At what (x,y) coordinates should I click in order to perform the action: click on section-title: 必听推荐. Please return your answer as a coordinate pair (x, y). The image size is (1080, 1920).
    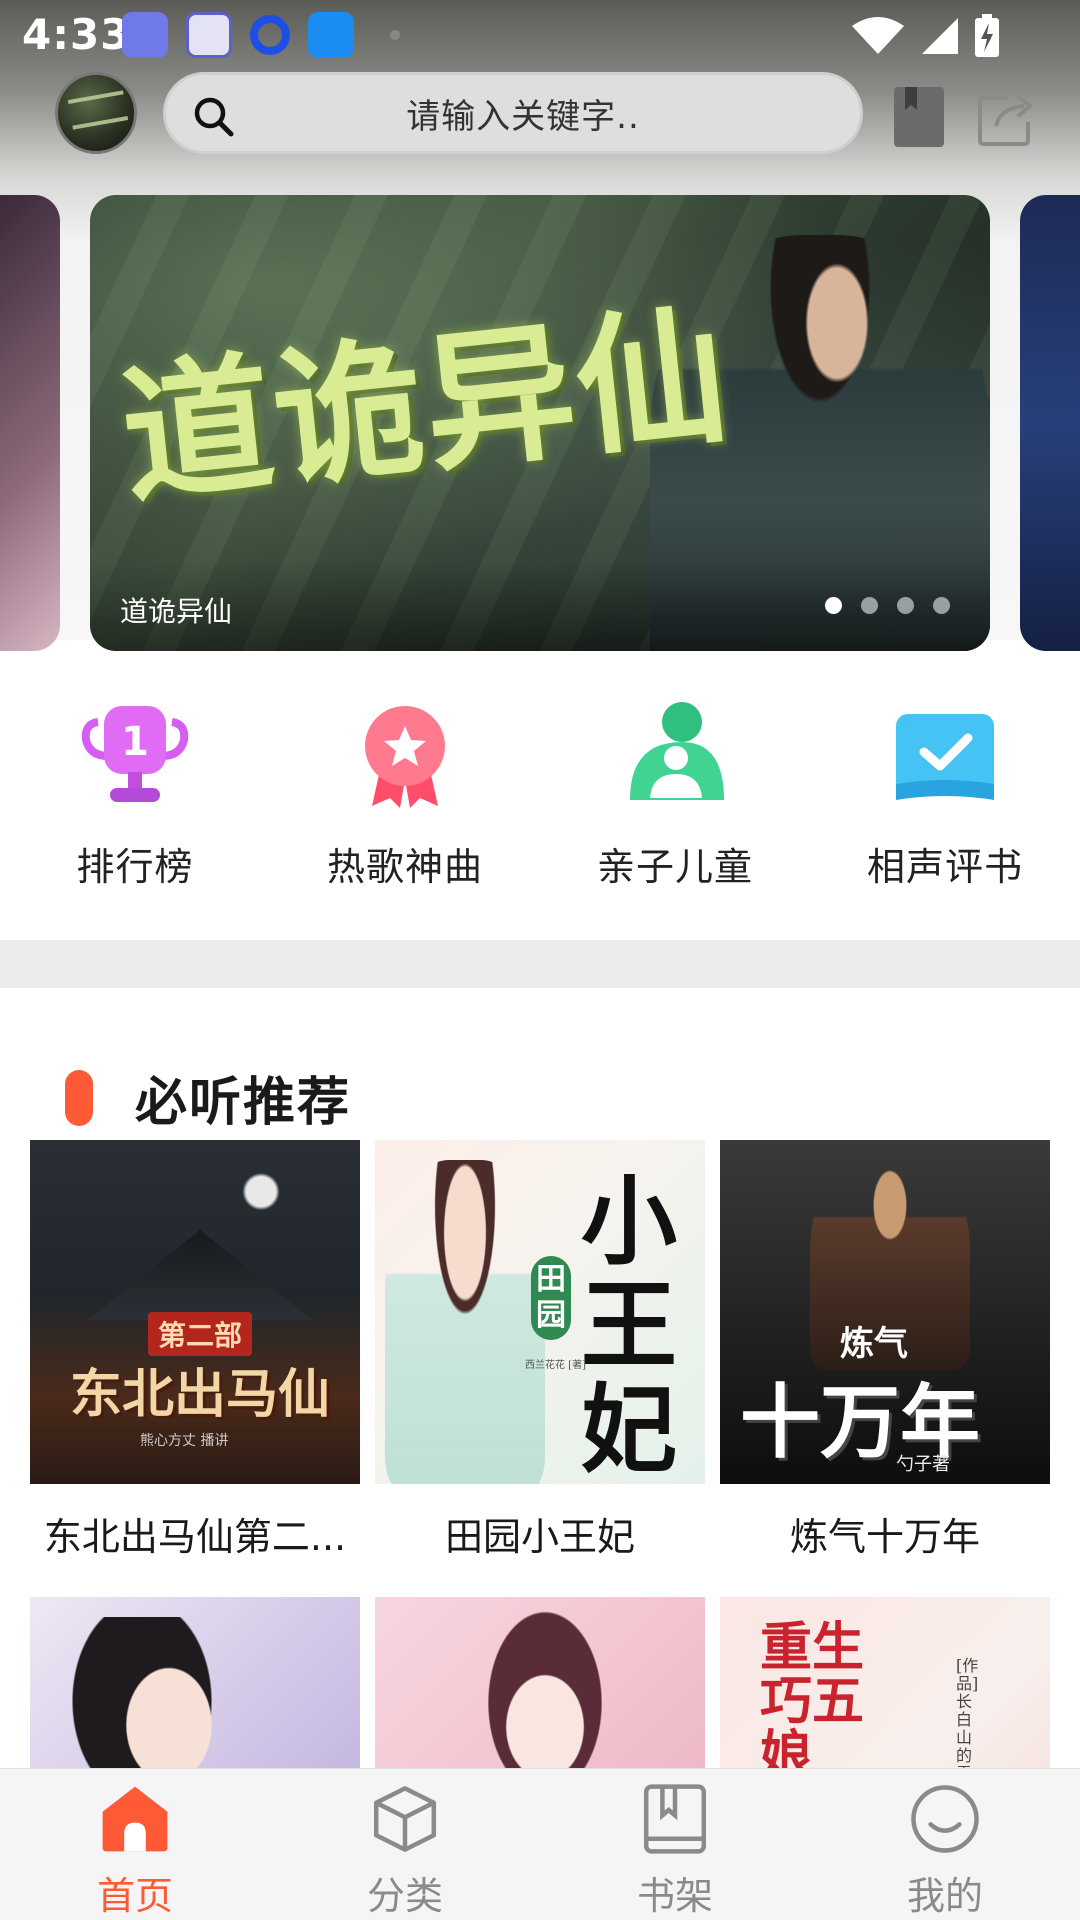
    Looking at the image, I should click on (243, 1103).